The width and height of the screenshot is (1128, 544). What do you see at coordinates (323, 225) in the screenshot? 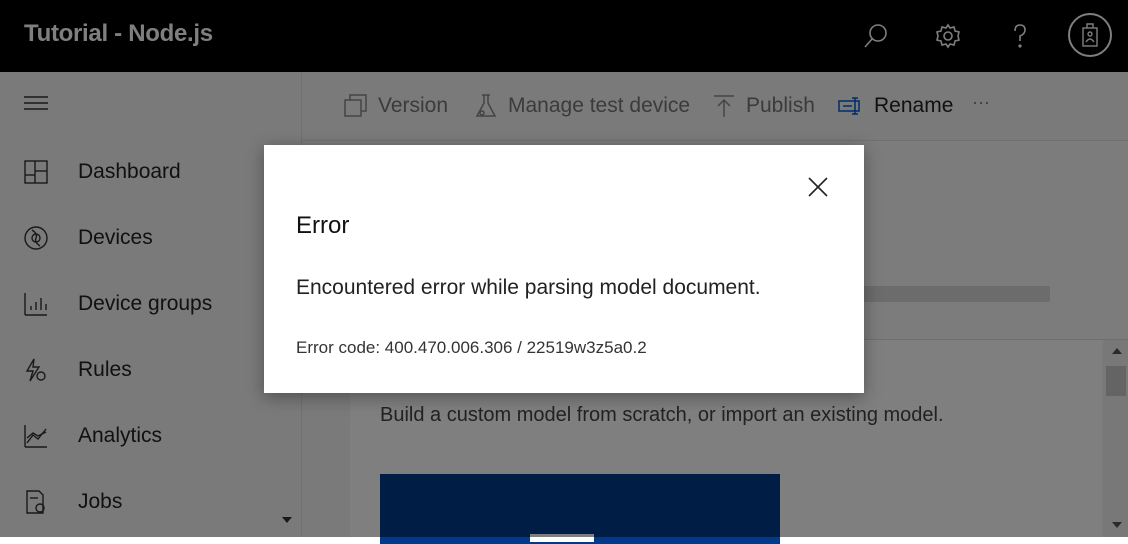
I see `dialog-title: Error` at bounding box center [323, 225].